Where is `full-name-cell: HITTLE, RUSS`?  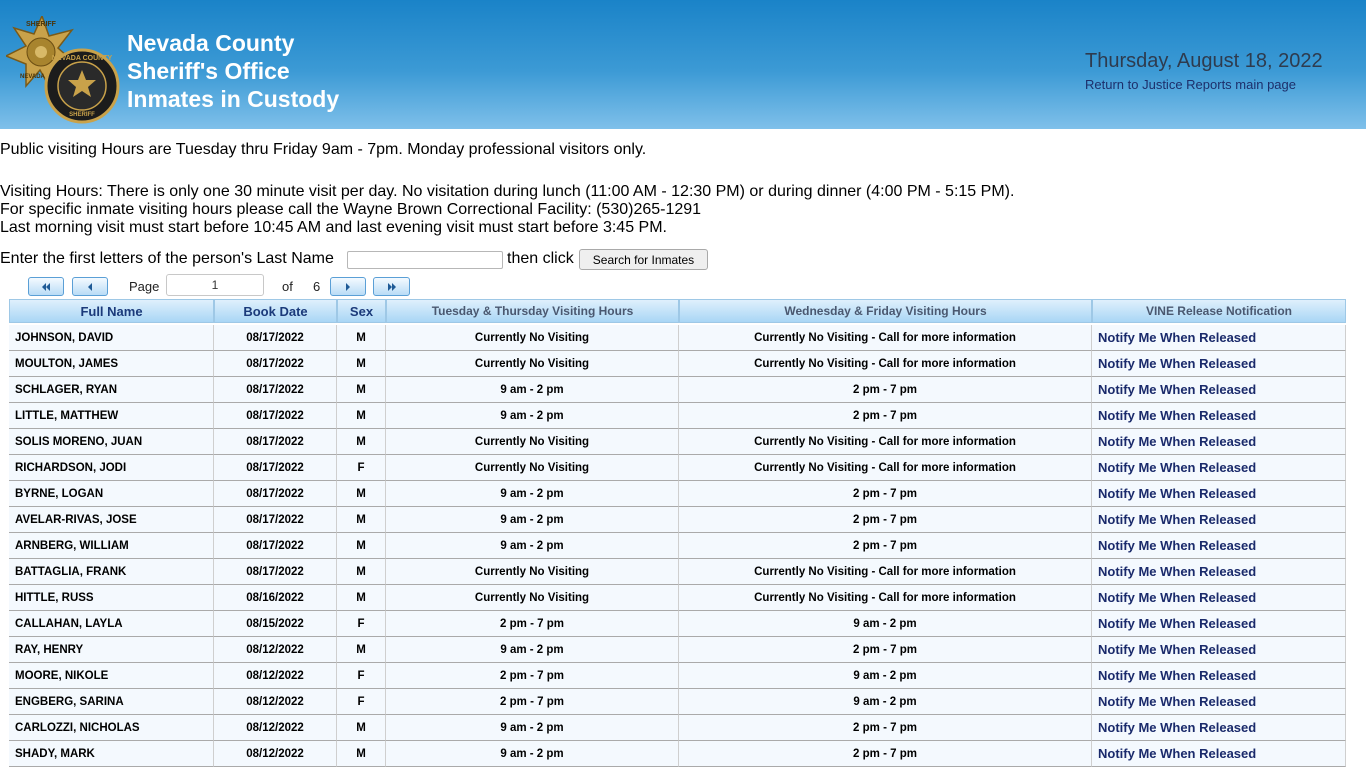
full-name-cell: HITTLE, RUSS is located at coordinates (111, 598).